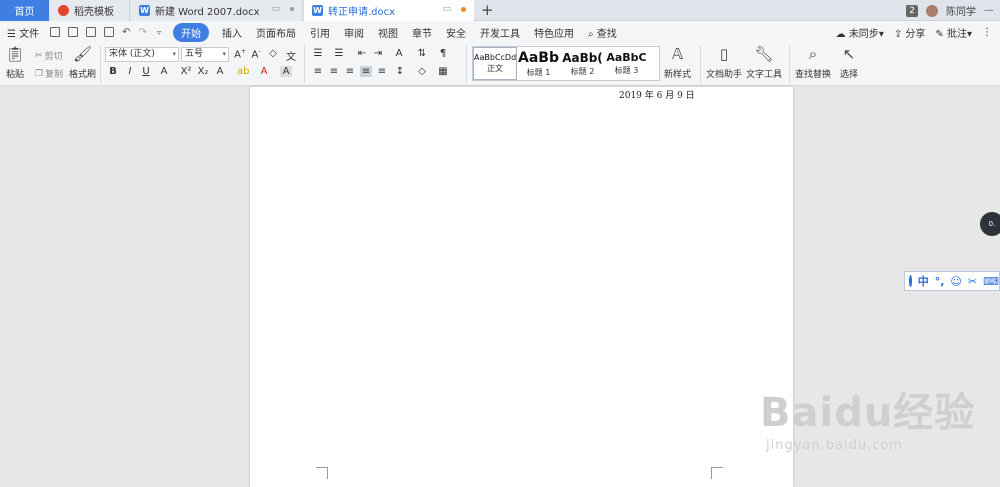 This screenshot has height=487, width=1000. I want to click on tab-references: 引用, so click(320, 32).